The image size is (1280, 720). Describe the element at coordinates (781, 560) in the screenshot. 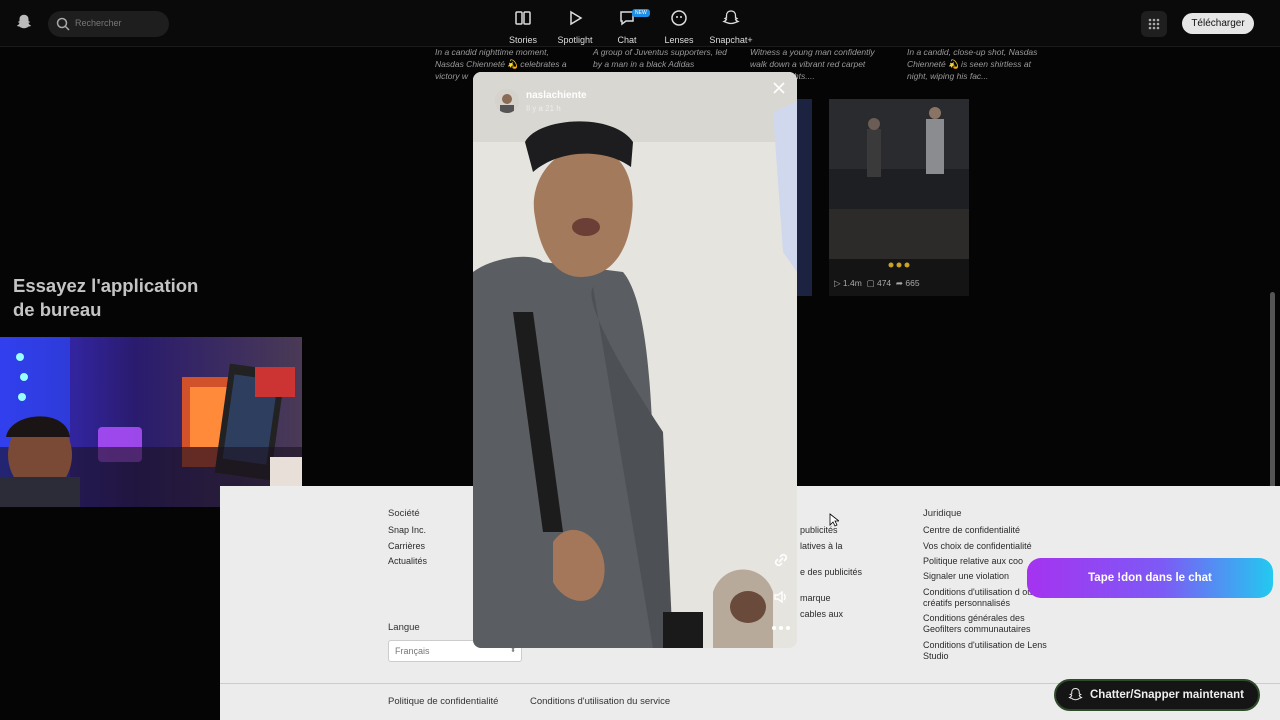

I see `link-icon` at that location.